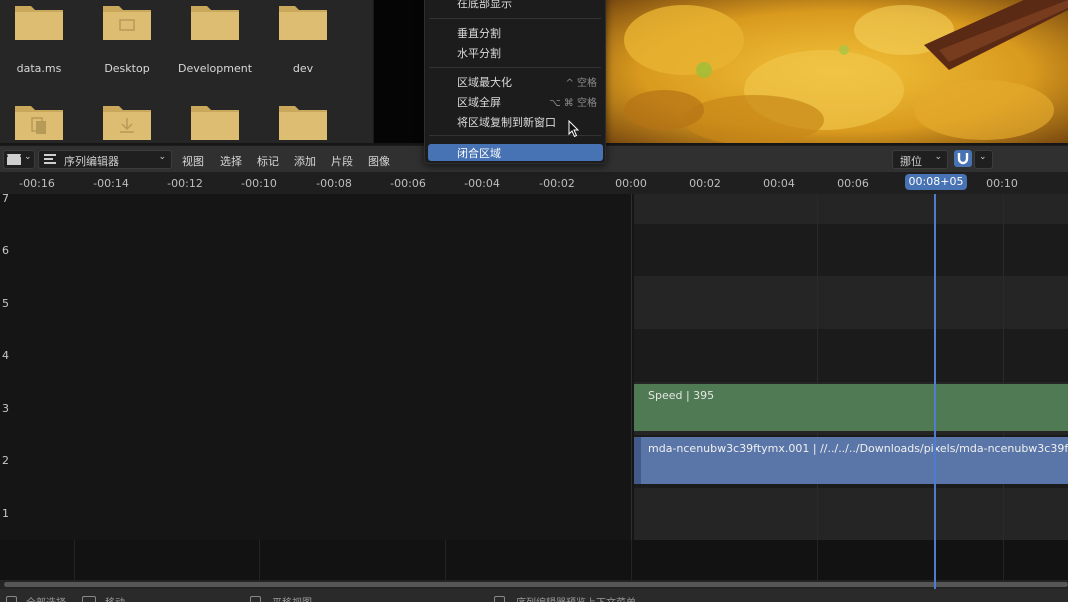 This screenshot has height=602, width=1068. I want to click on file-name: dev, so click(303, 68).